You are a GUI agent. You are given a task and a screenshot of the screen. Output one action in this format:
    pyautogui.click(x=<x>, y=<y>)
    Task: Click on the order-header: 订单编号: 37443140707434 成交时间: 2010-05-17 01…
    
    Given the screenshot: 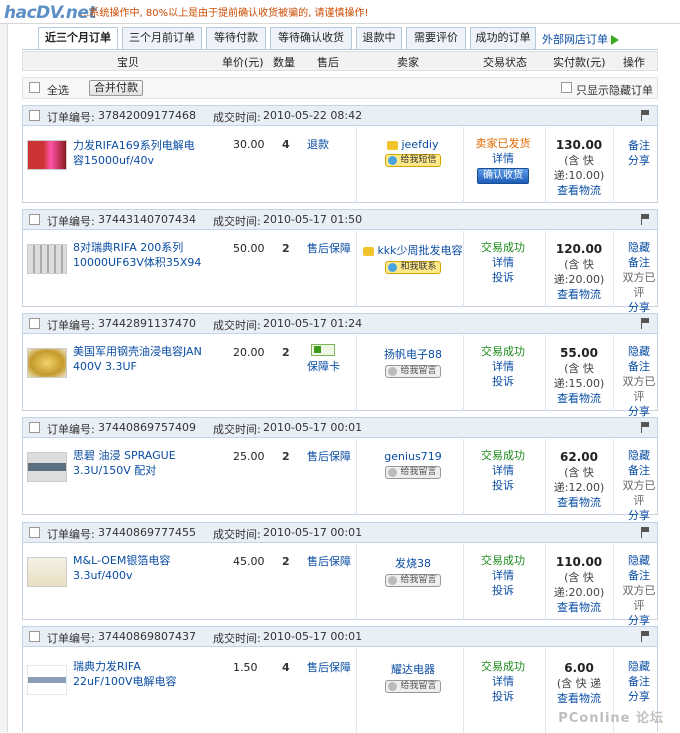 What is the action you would take?
    pyautogui.click(x=340, y=220)
    